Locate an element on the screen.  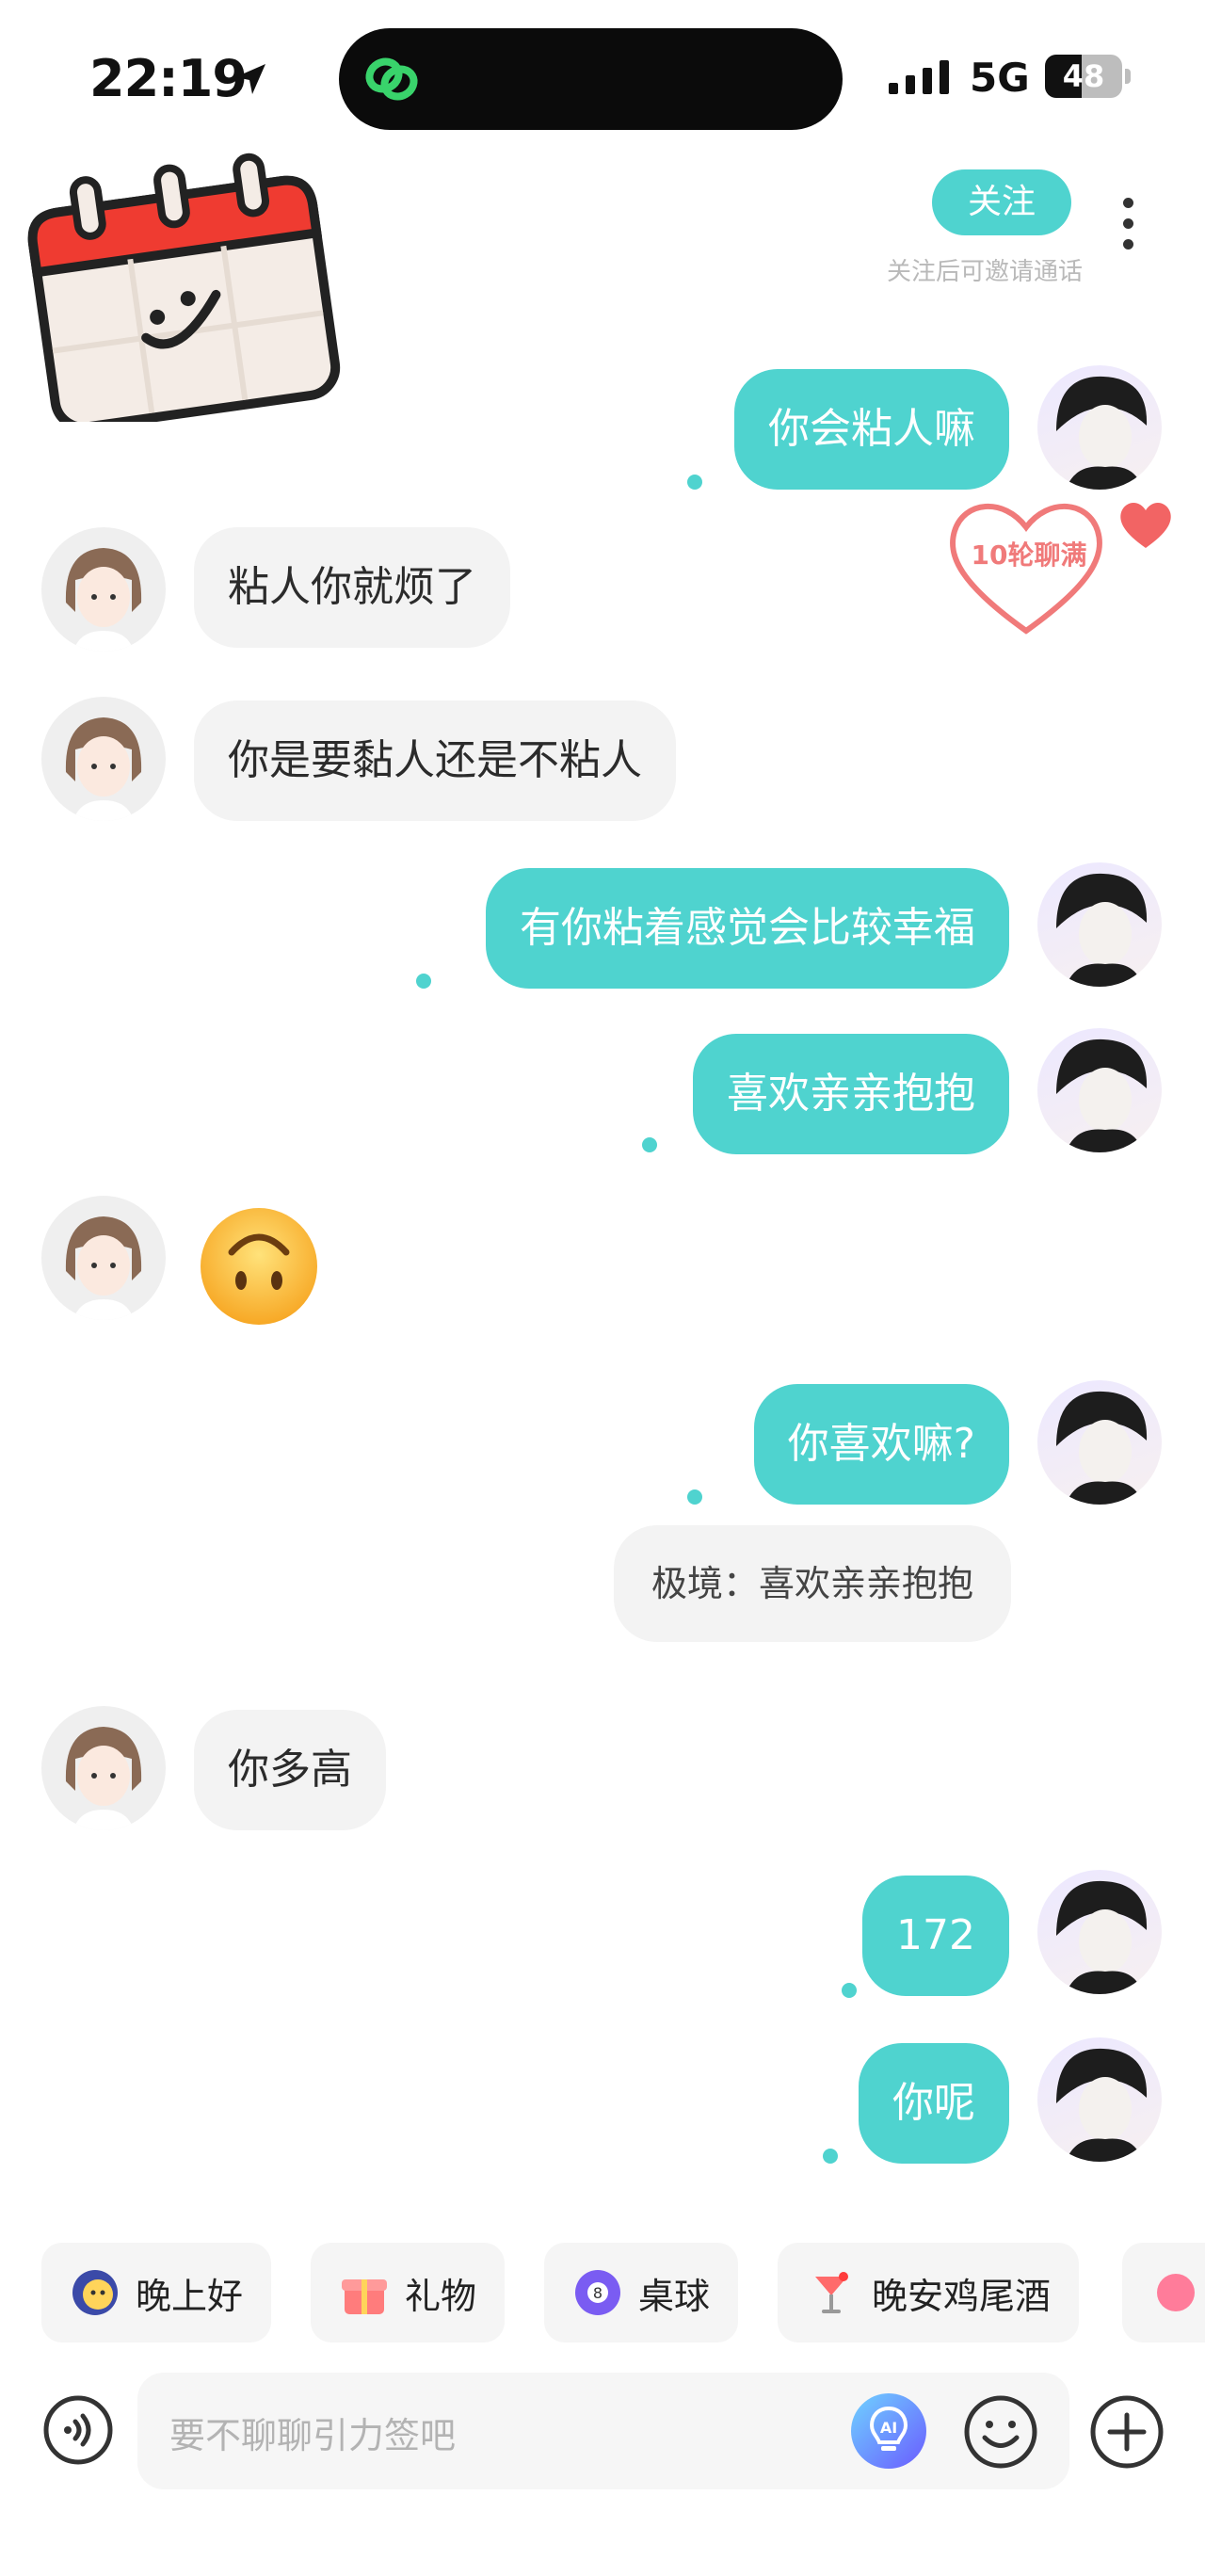
quick-action-good-evening: 晚上好 is located at coordinates (156, 2293).